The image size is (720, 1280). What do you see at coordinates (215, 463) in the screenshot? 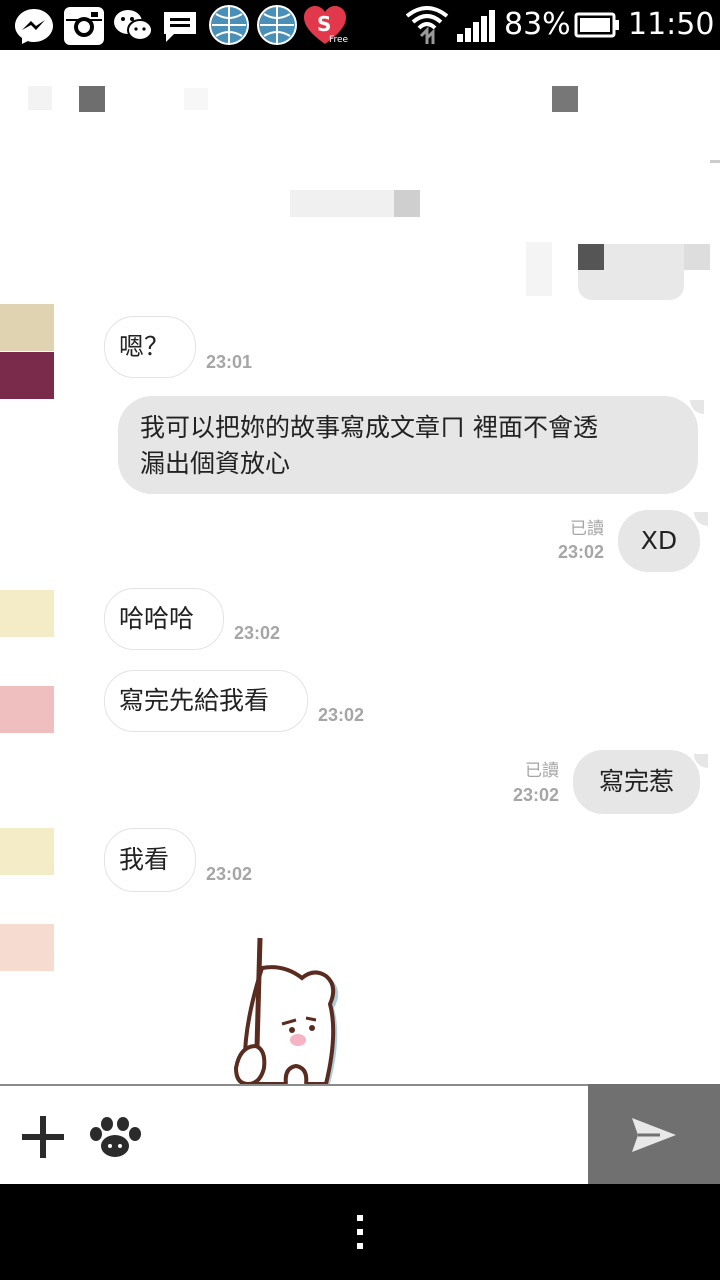
I see `message-text-line: 漏出個資放心` at bounding box center [215, 463].